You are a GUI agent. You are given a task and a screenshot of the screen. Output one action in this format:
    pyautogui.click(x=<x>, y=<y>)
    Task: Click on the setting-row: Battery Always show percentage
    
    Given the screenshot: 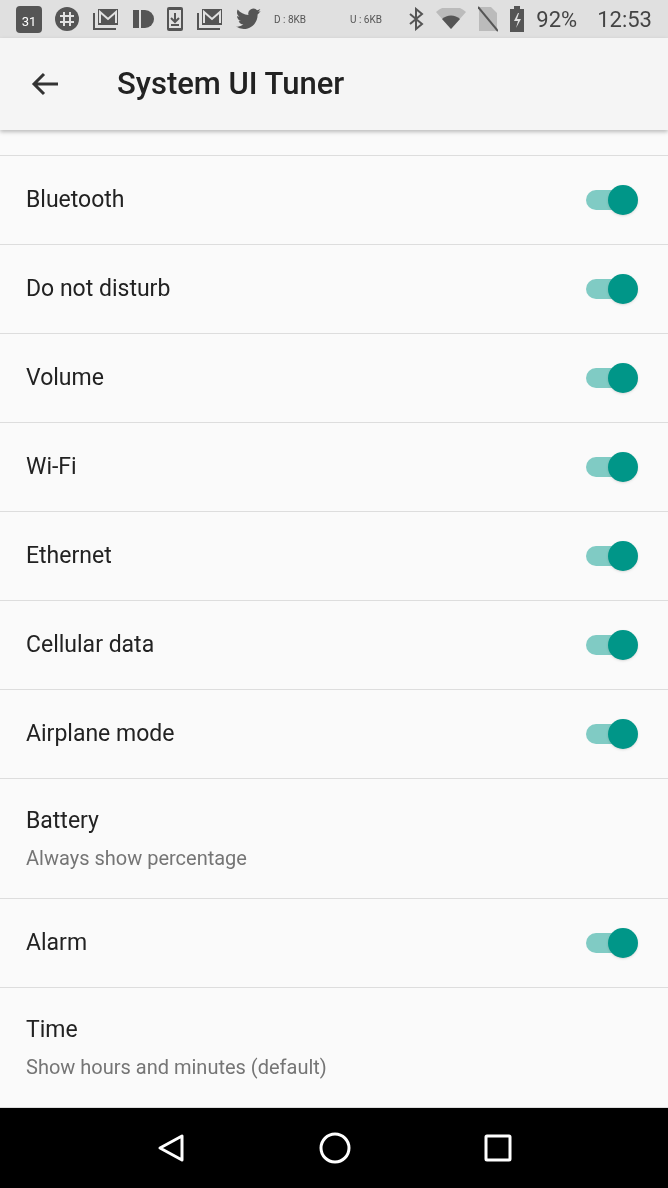 What is the action you would take?
    pyautogui.click(x=334, y=839)
    